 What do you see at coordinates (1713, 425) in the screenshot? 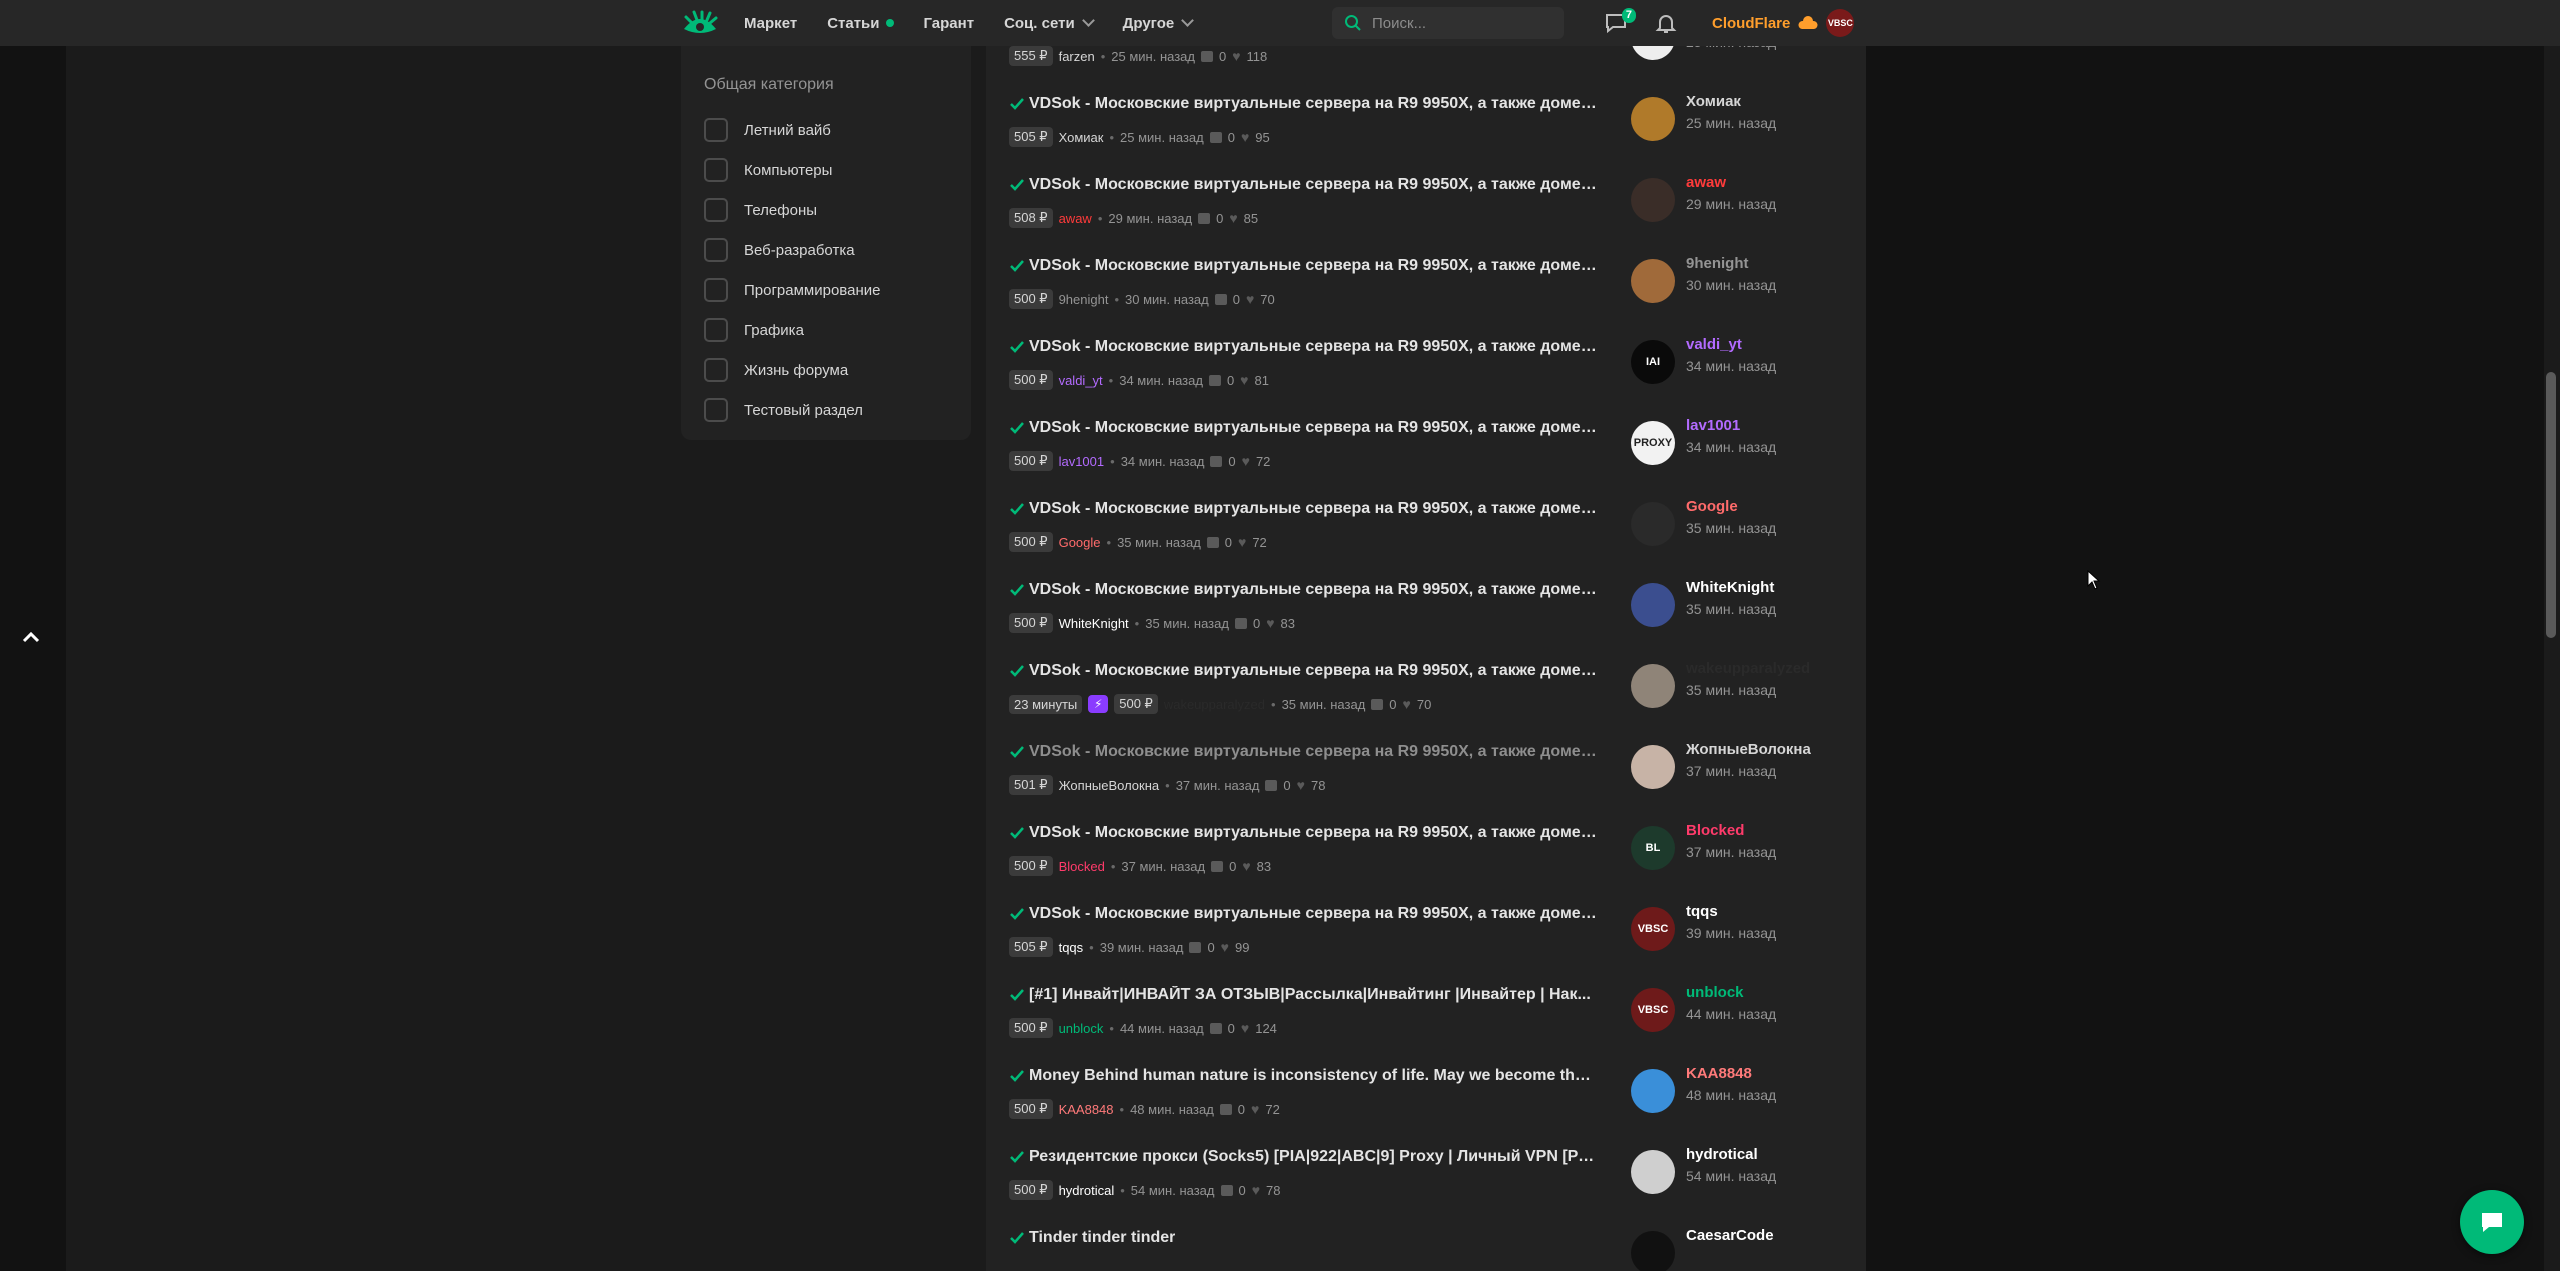
I see `last-poster-name: lav1001` at bounding box center [1713, 425].